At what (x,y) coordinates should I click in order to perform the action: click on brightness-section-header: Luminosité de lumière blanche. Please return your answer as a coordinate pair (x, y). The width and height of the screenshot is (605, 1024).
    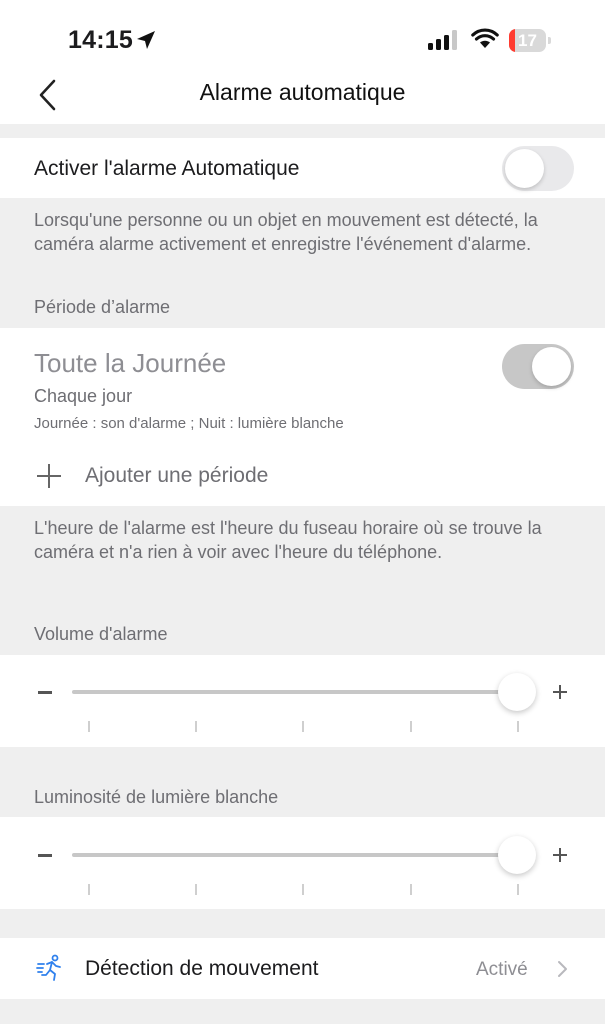
    Looking at the image, I should click on (156, 797).